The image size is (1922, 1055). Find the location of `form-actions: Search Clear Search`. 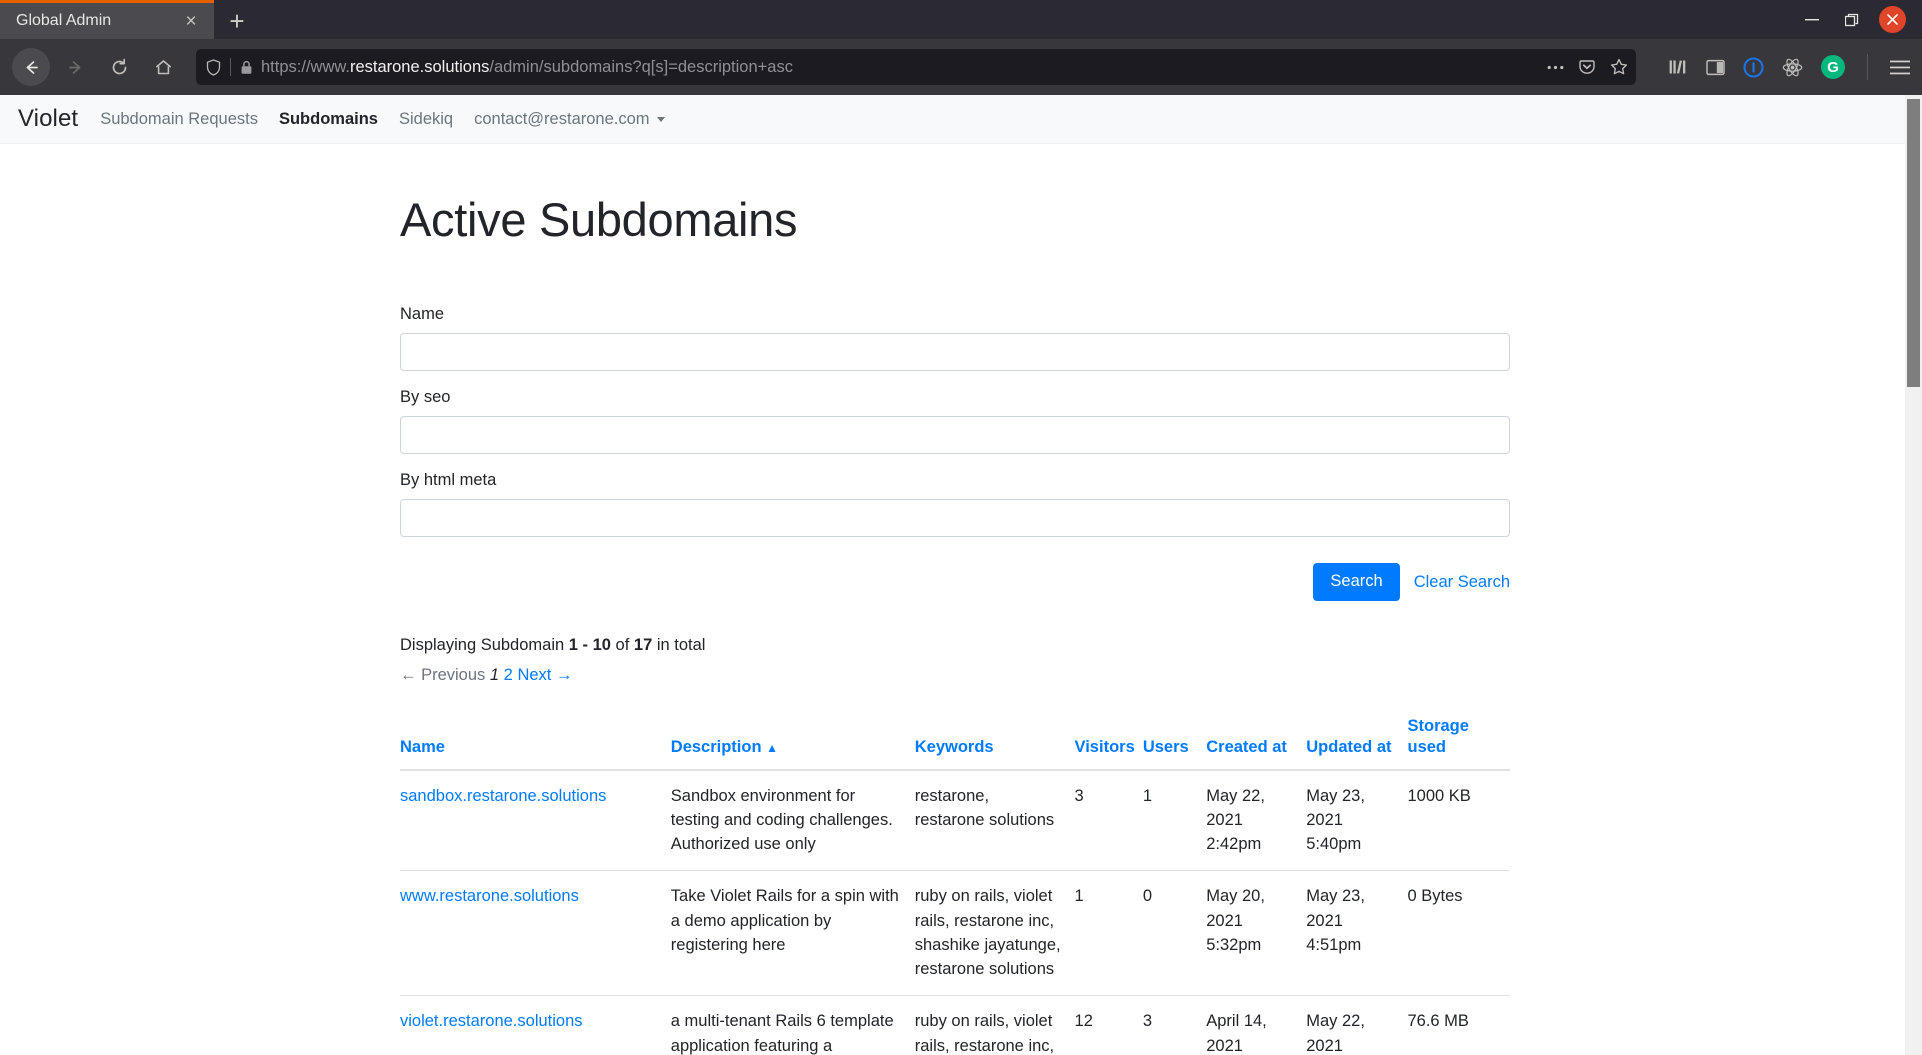

form-actions: Search Clear Search is located at coordinates (955, 582).